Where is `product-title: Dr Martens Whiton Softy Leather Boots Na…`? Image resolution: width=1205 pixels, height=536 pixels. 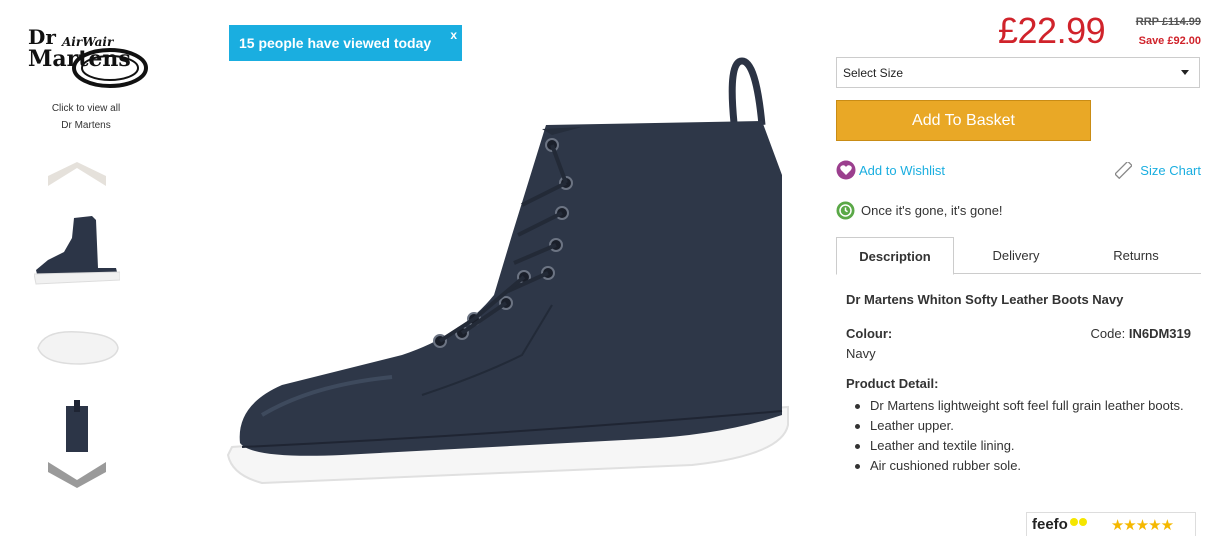 product-title: Dr Martens Whiton Softy Leather Boots Na… is located at coordinates (985, 299).